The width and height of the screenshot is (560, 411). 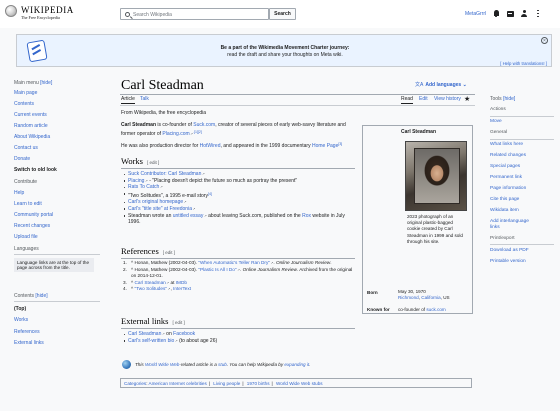 I want to click on toc-item-works: Works, so click(x=57, y=320).